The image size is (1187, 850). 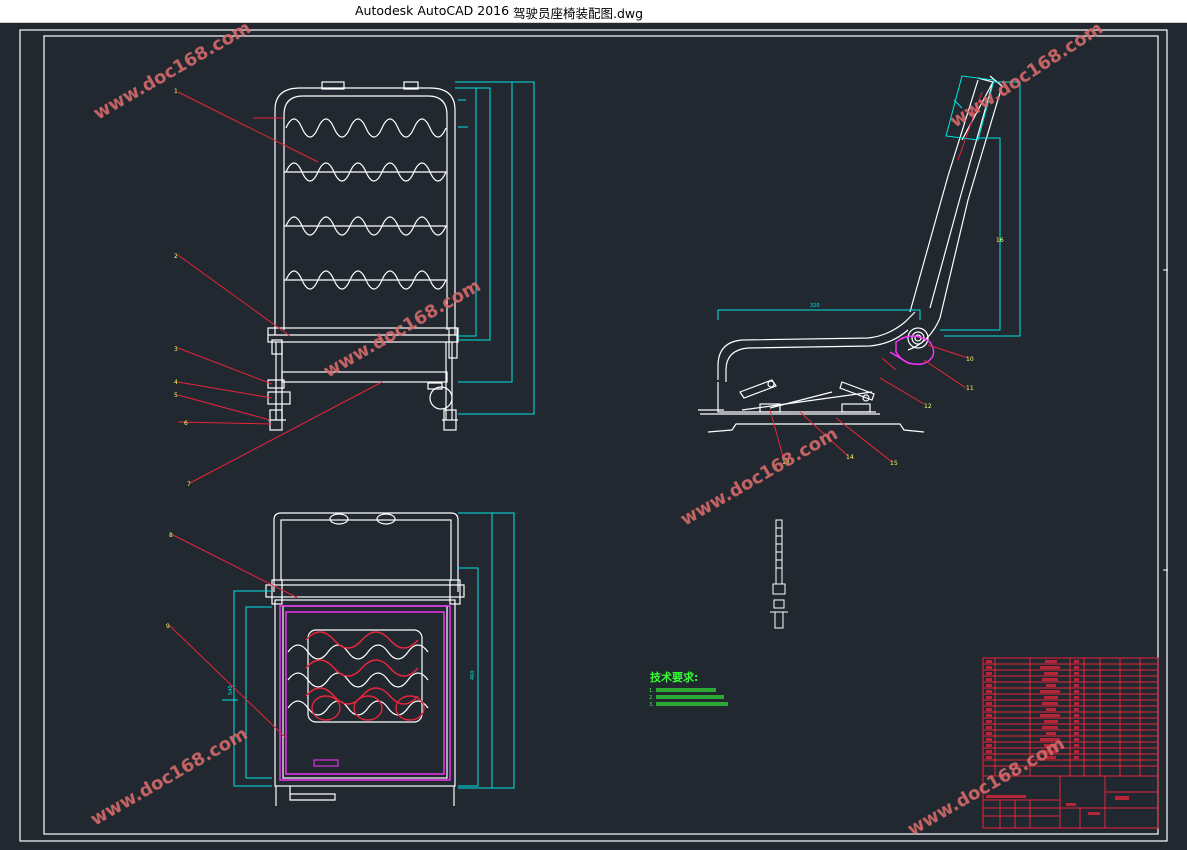 I want to click on front-view-leaders, so click(x=280, y=287).